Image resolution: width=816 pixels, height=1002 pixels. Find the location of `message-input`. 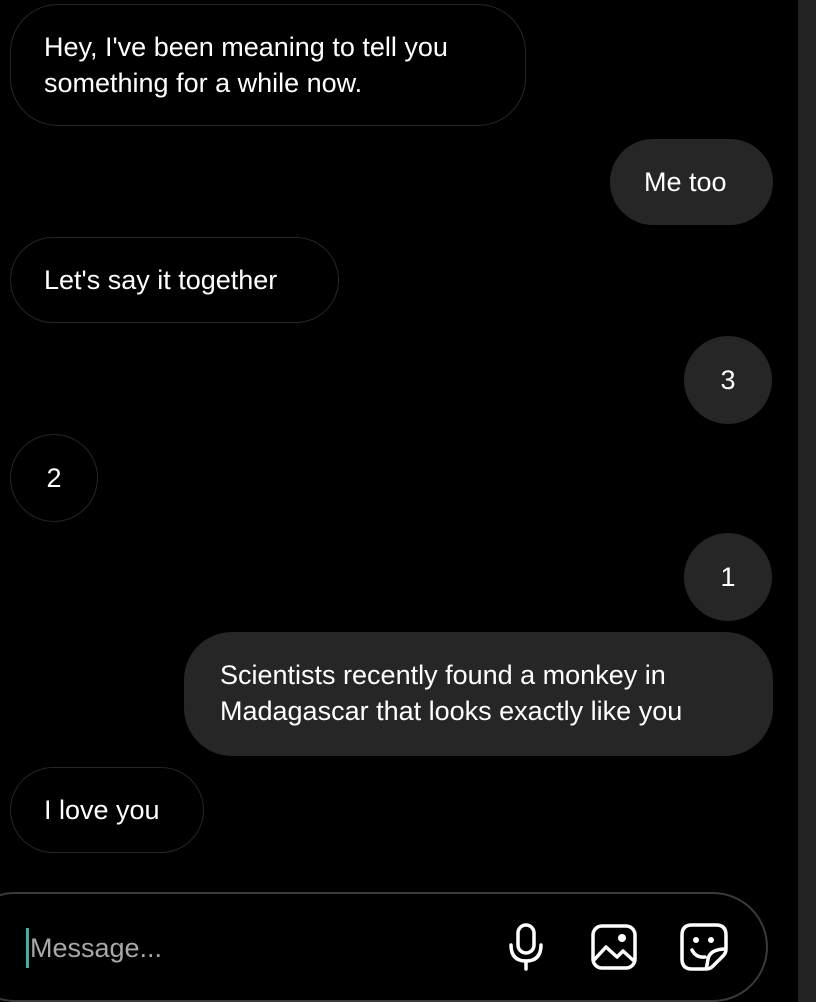

message-input is located at coordinates (255, 948).